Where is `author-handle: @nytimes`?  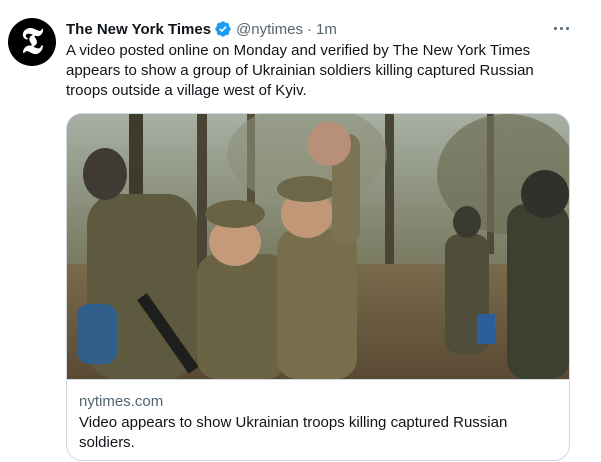
author-handle: @nytimes is located at coordinates (269, 29).